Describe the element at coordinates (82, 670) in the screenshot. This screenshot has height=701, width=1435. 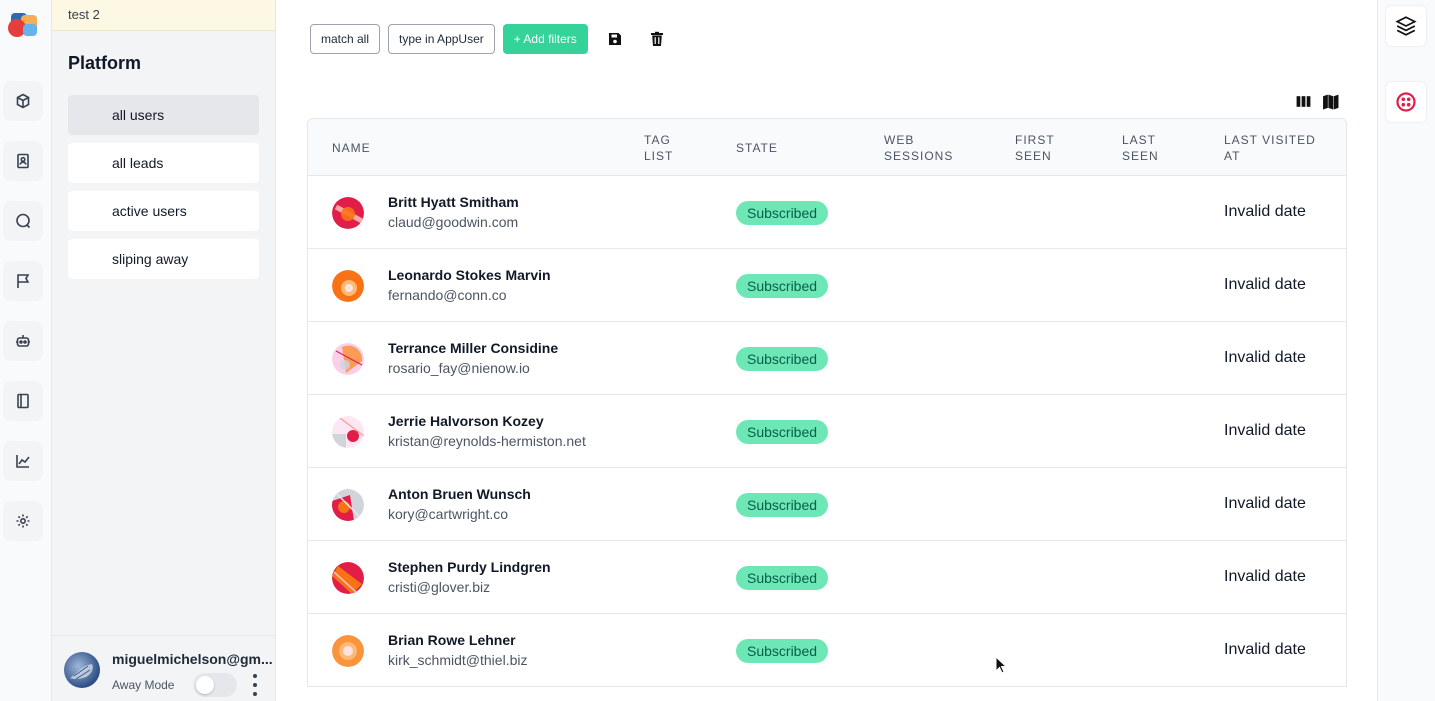
I see `avatar` at that location.